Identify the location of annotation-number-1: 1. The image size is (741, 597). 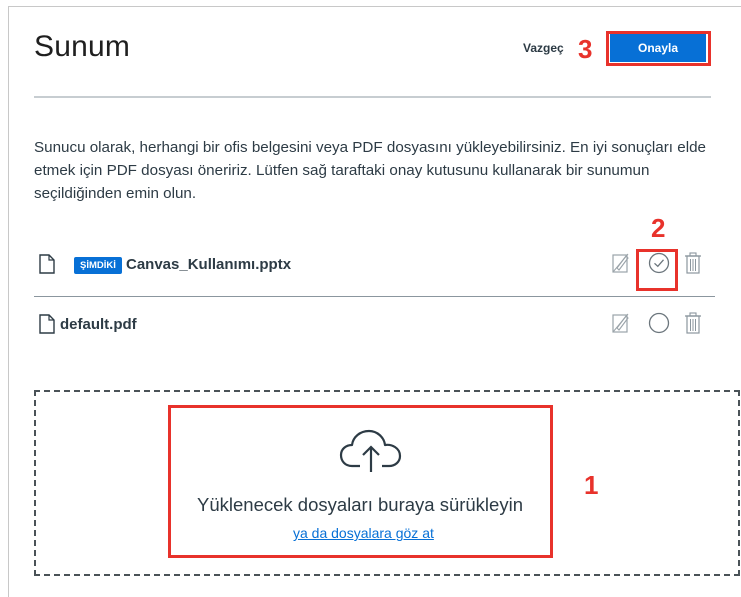
(591, 485).